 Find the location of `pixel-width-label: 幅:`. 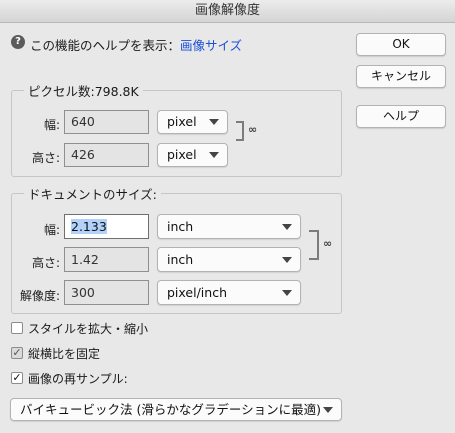

pixel-width-label: 幅: is located at coordinates (51, 125).